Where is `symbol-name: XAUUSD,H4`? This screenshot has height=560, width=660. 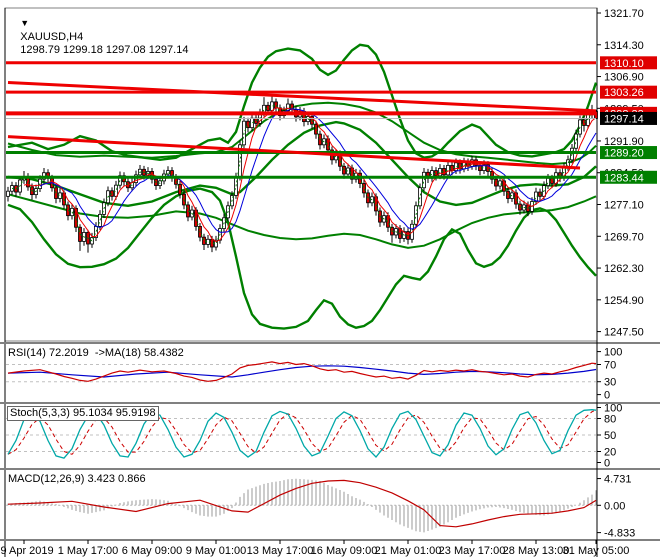
symbol-name: XAUUSD,H4 is located at coordinates (52, 37).